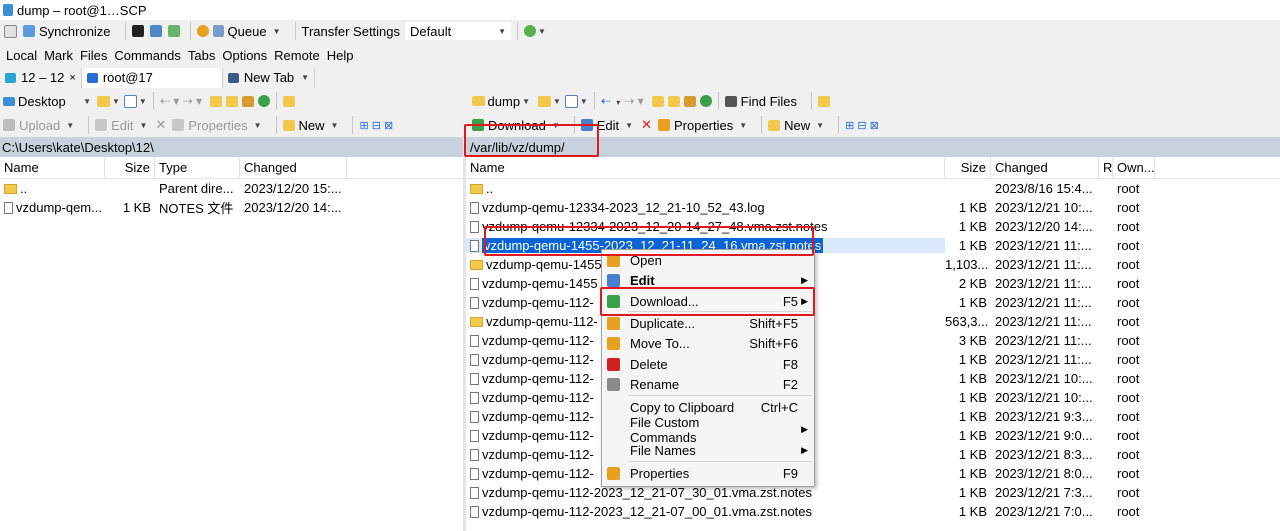 The width and height of the screenshot is (1280, 531). Describe the element at coordinates (501, 101) in the screenshot. I see `right-location-select: dump ▼` at that location.